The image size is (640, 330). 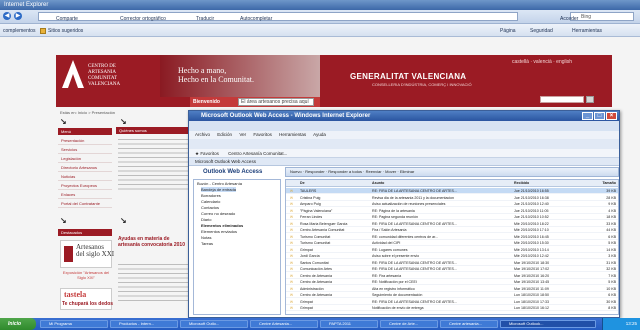 I want to click on system-tray-clock: 13:25, so click(x=621, y=324).